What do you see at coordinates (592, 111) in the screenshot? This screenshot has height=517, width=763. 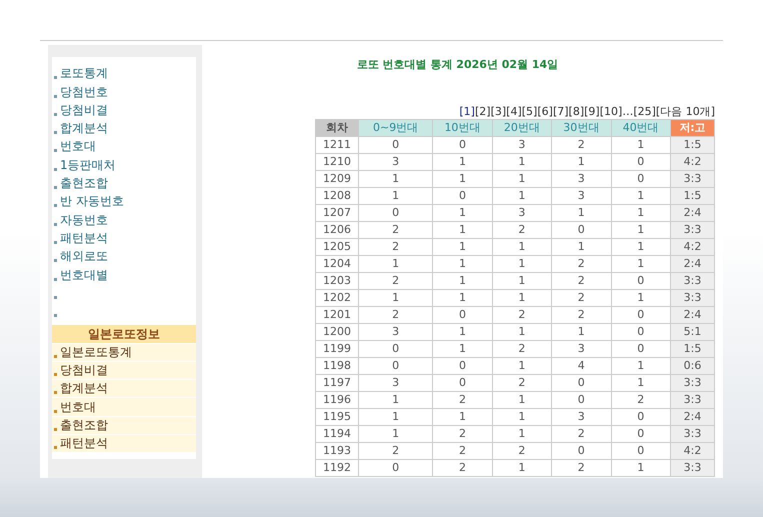 I see `page-link: [9]` at bounding box center [592, 111].